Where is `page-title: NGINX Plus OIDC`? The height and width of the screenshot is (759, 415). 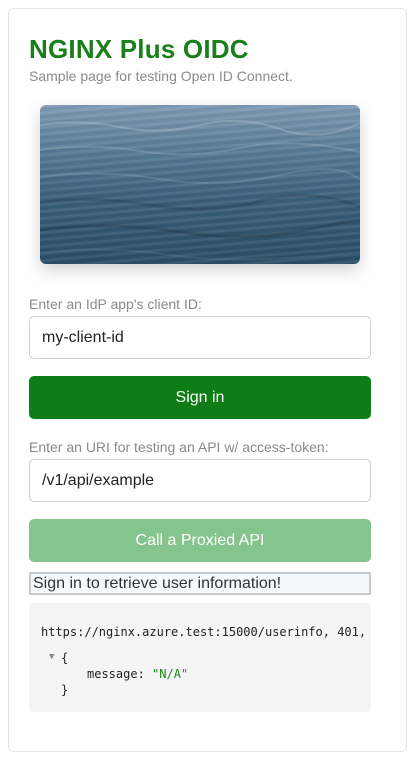 page-title: NGINX Plus OIDC is located at coordinates (139, 49).